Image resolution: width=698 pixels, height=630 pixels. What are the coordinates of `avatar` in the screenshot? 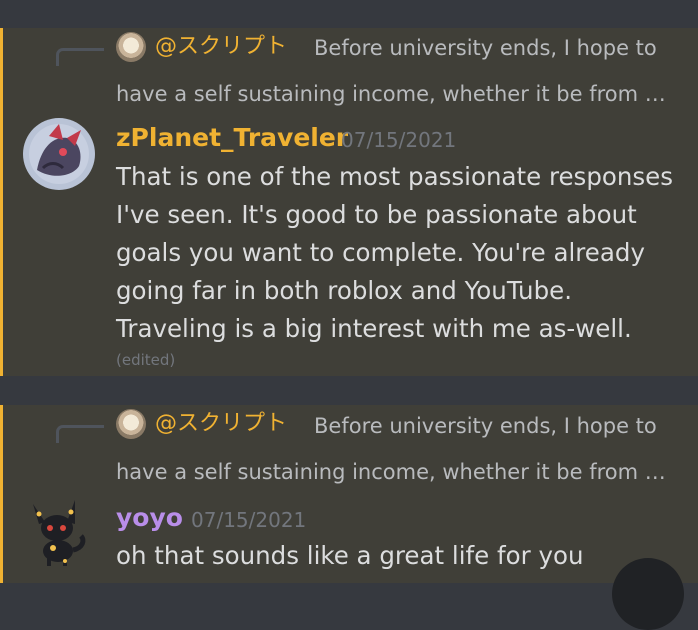 It's located at (59, 154).